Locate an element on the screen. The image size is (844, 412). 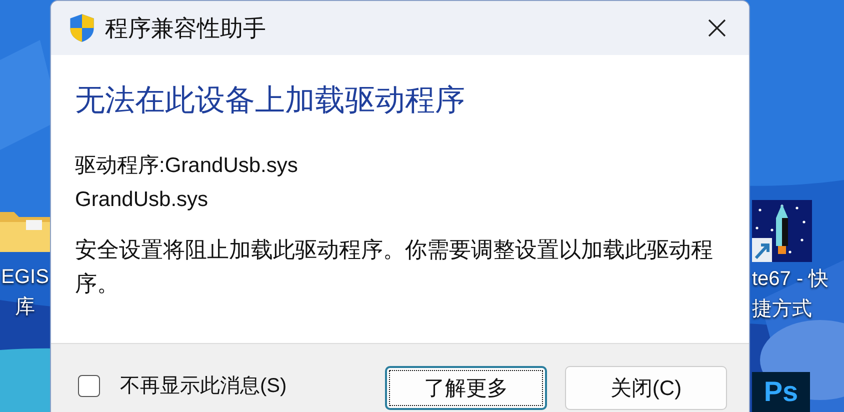
icon-label: 捷方式 is located at coordinates (782, 309).